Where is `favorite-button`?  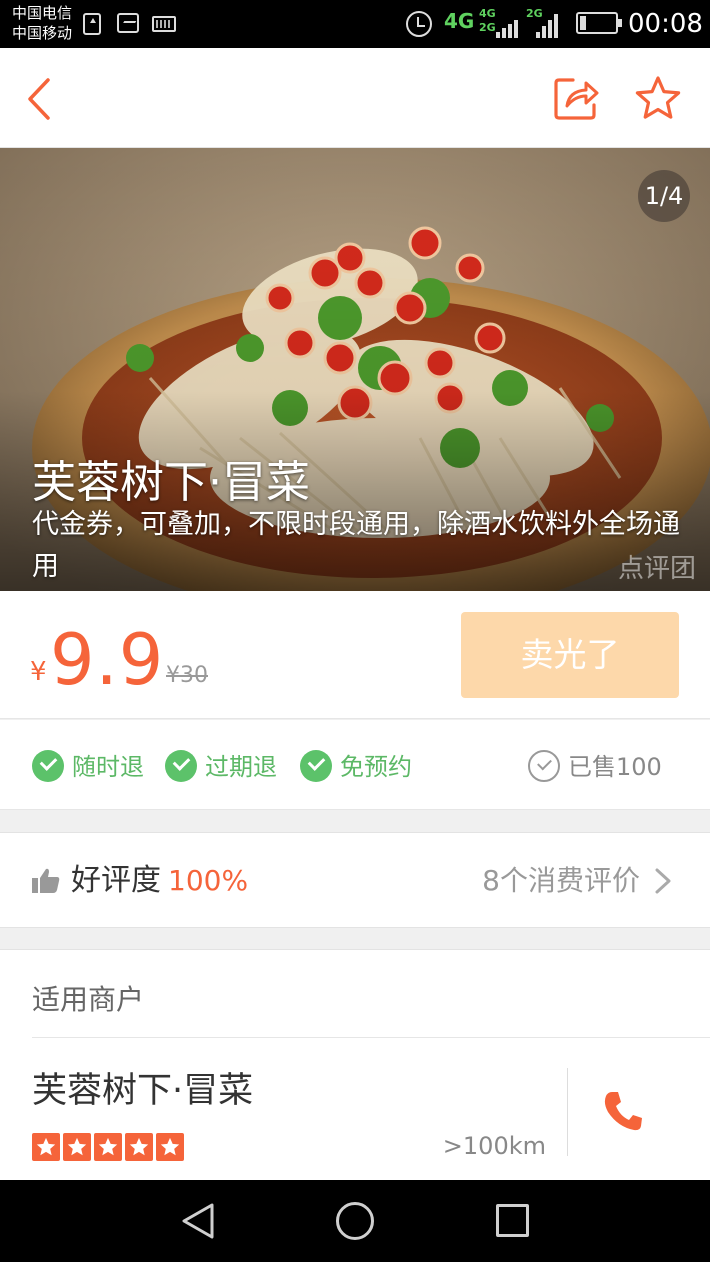 favorite-button is located at coordinates (658, 98).